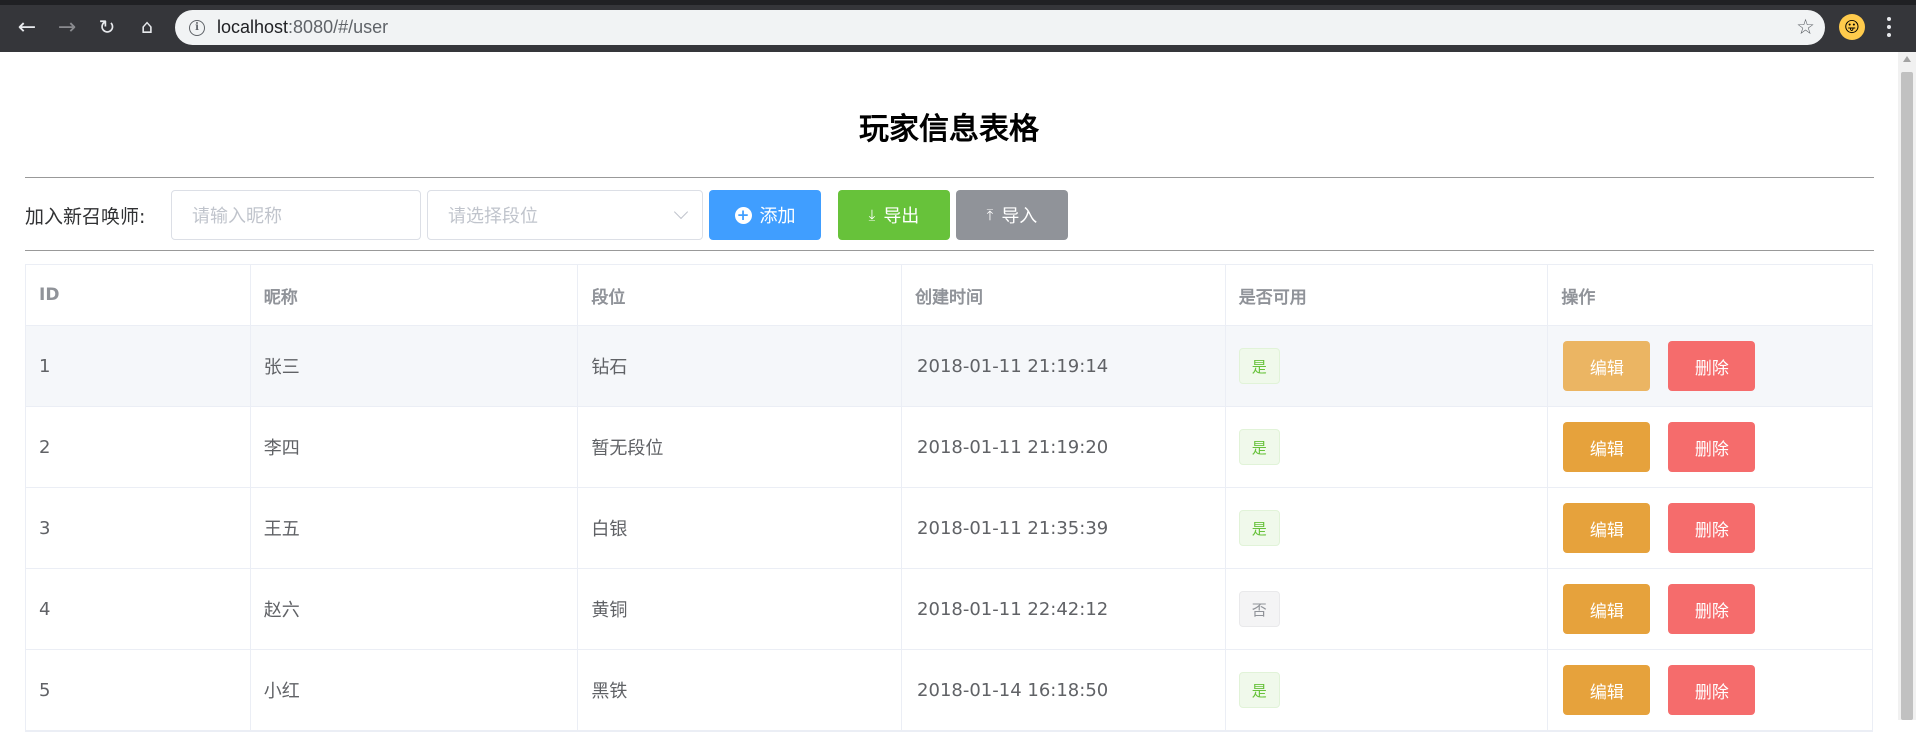 The image size is (1916, 732). Describe the element at coordinates (740, 690) in the screenshot. I see `cell-rank: 黑铁` at that location.